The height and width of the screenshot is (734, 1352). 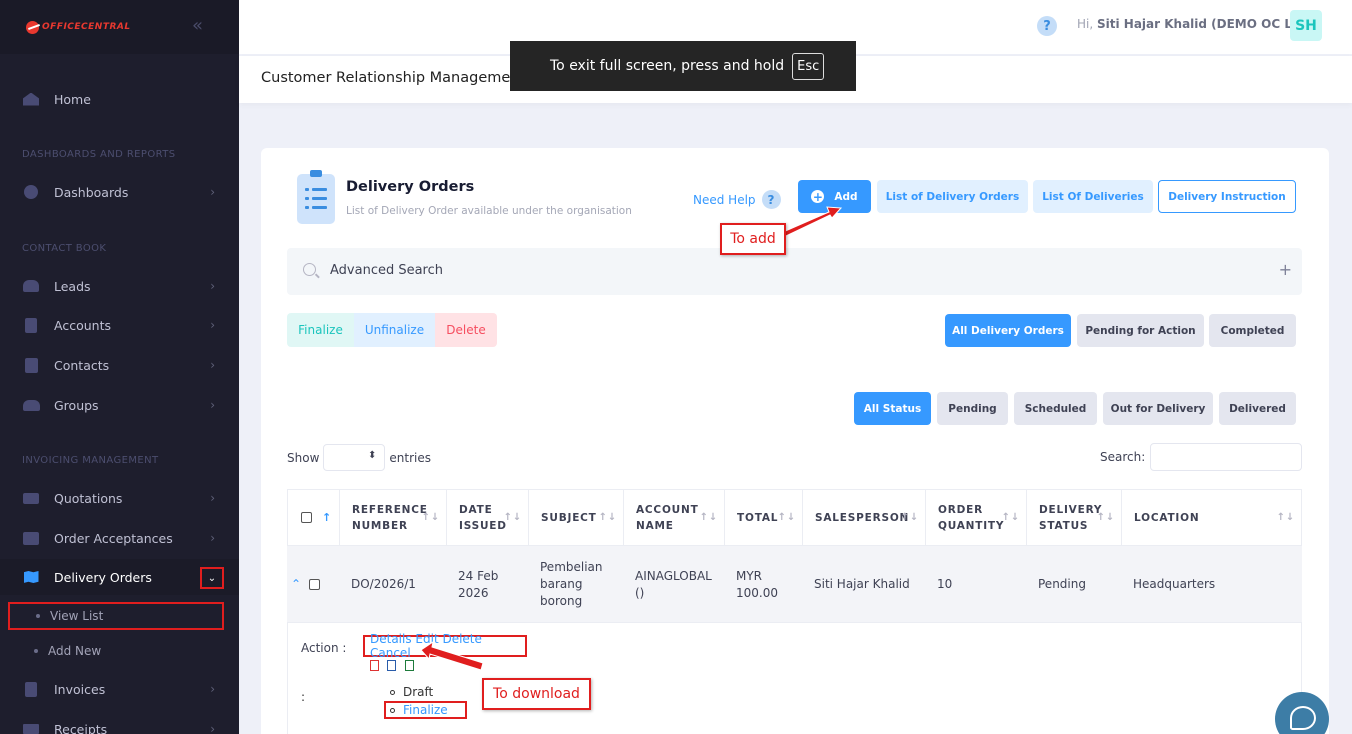 I want to click on pie-chart-icon, so click(x=31, y=192).